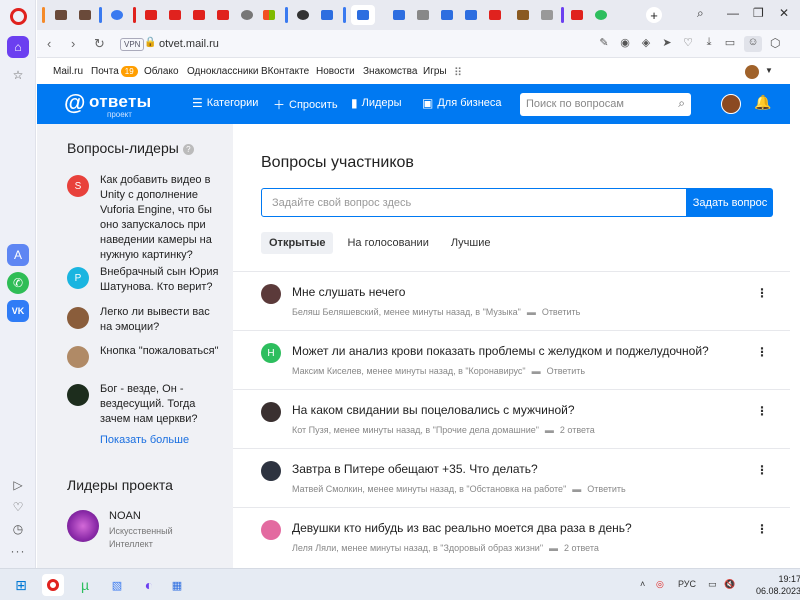  Describe the element at coordinates (177, 585) in the screenshot. I see `monitor-icon: ▦` at that location.